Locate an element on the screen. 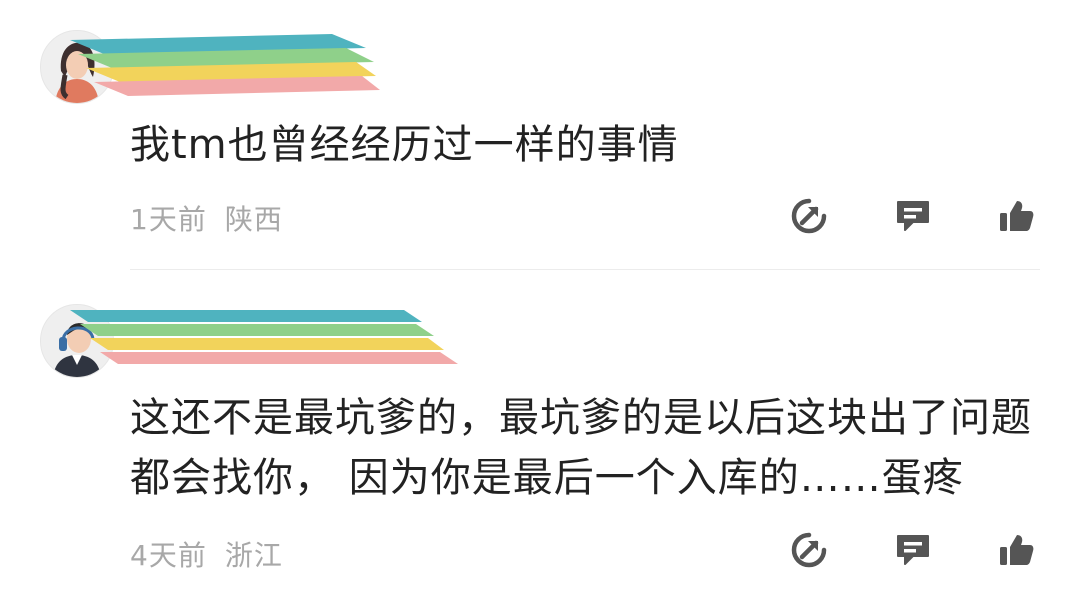  comment-meta: 4天前 浙江 is located at coordinates (206, 554).